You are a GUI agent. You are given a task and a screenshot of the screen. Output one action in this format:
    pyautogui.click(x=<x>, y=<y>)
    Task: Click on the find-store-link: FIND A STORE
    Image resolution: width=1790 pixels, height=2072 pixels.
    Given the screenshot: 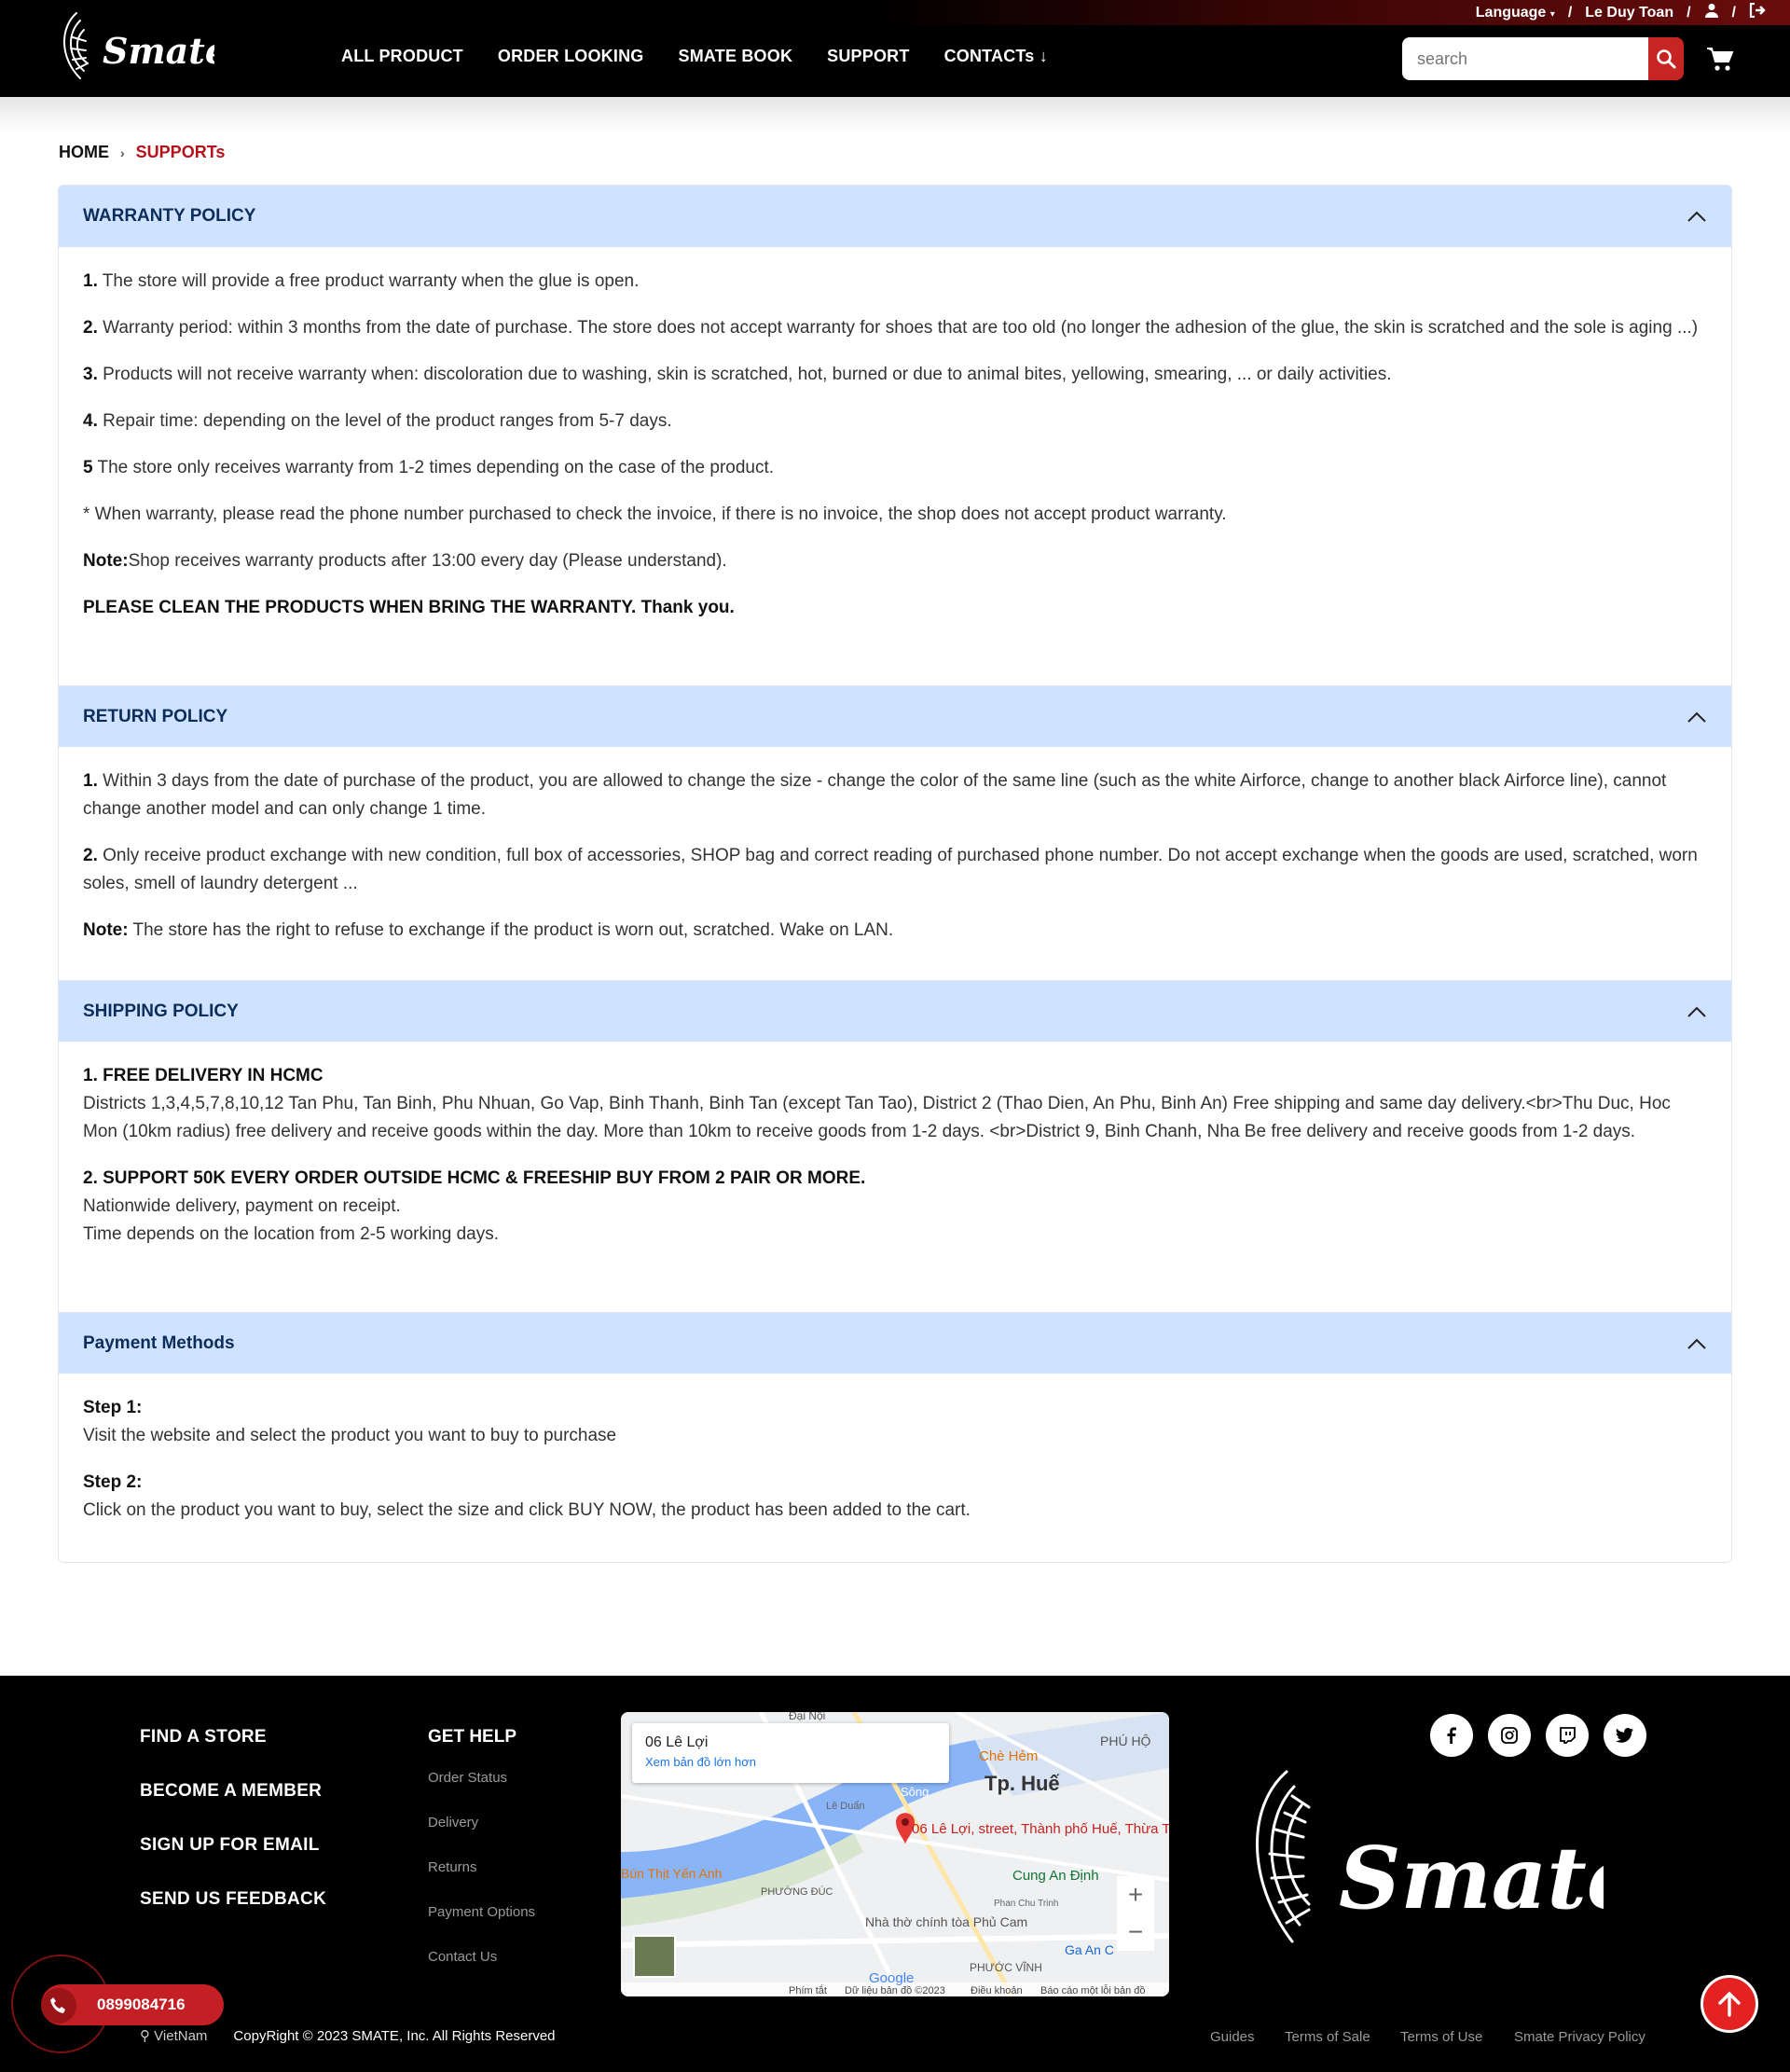 What is the action you would take?
    pyautogui.click(x=233, y=1737)
    